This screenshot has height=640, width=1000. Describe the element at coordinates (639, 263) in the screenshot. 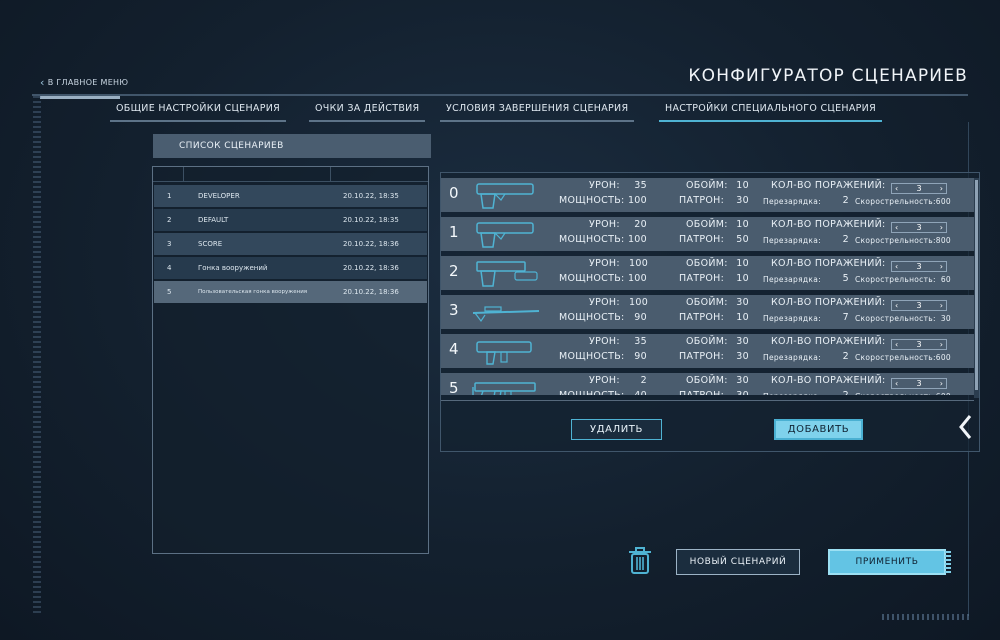

I see `damage-value: 100` at that location.